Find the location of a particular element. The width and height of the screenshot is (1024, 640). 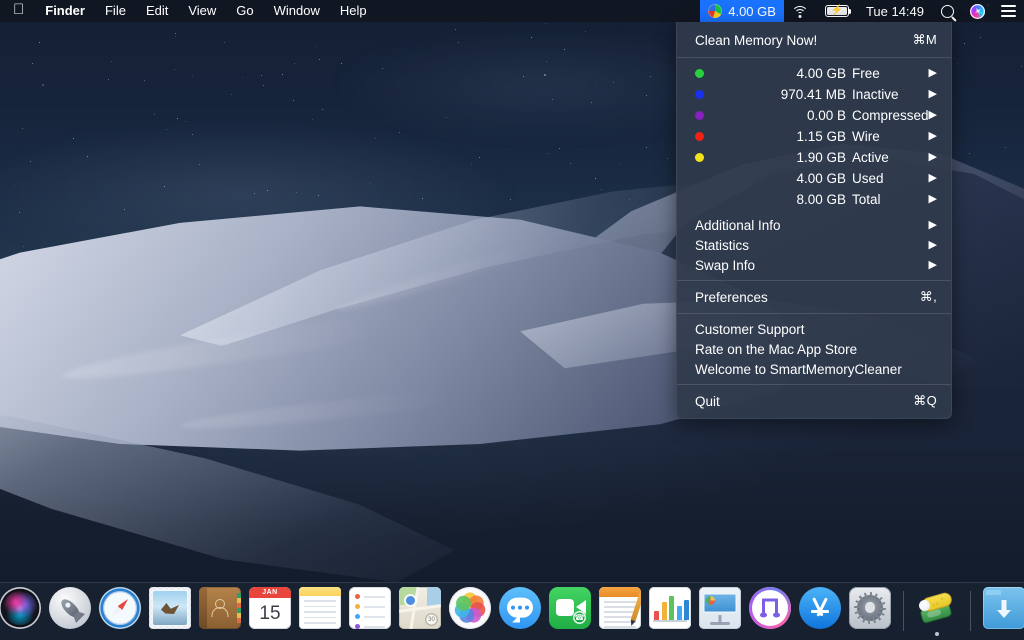

search-icon is located at coordinates (947, 11).